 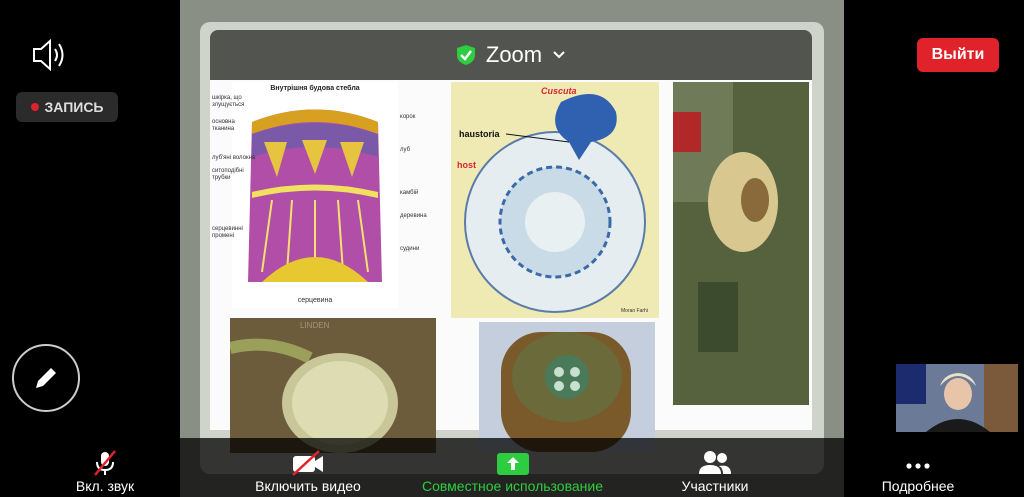 What do you see at coordinates (308, 486) in the screenshot?
I see `video-label: Включить видео` at bounding box center [308, 486].